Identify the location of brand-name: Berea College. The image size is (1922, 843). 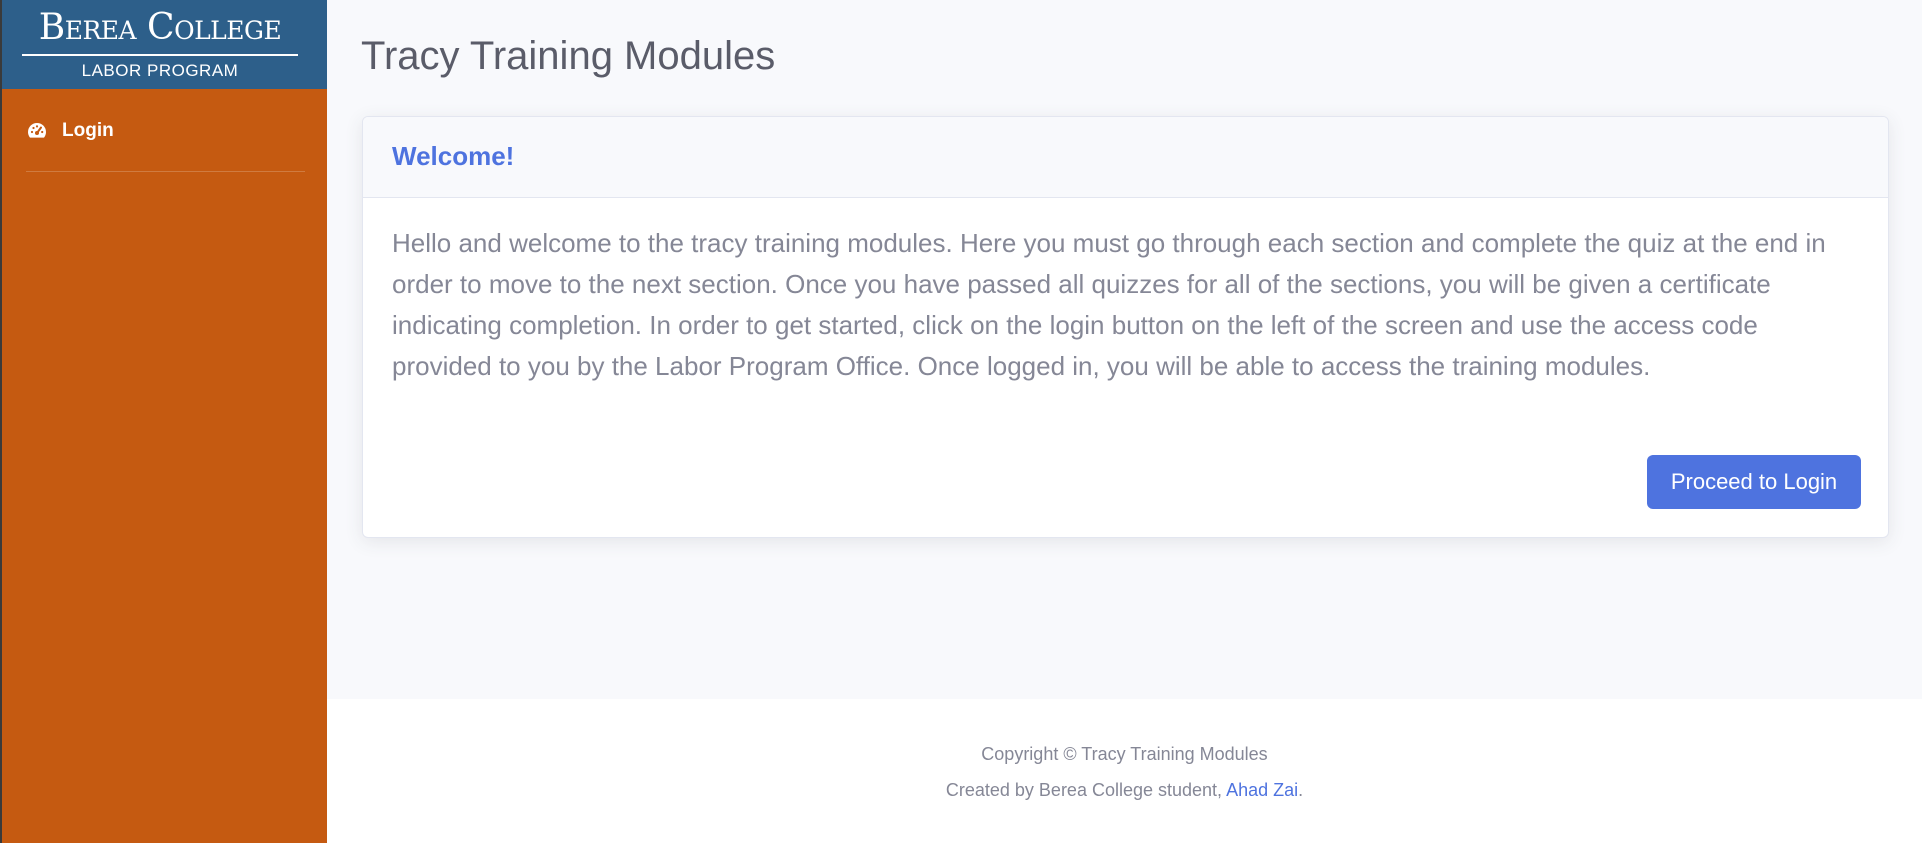
(160, 27).